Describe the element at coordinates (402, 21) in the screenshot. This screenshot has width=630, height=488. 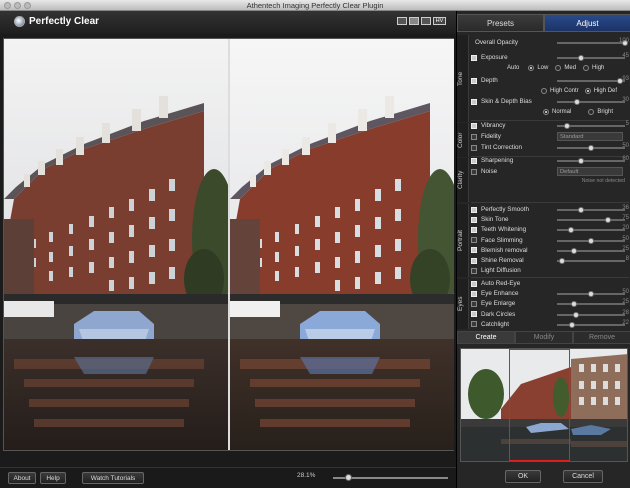
I see `single-view-button` at that location.